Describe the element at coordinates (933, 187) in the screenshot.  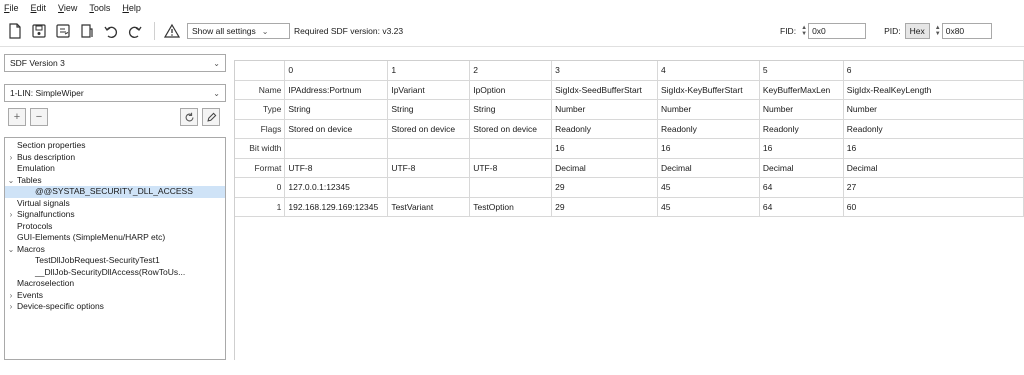
I see `table-cell: 27` at that location.